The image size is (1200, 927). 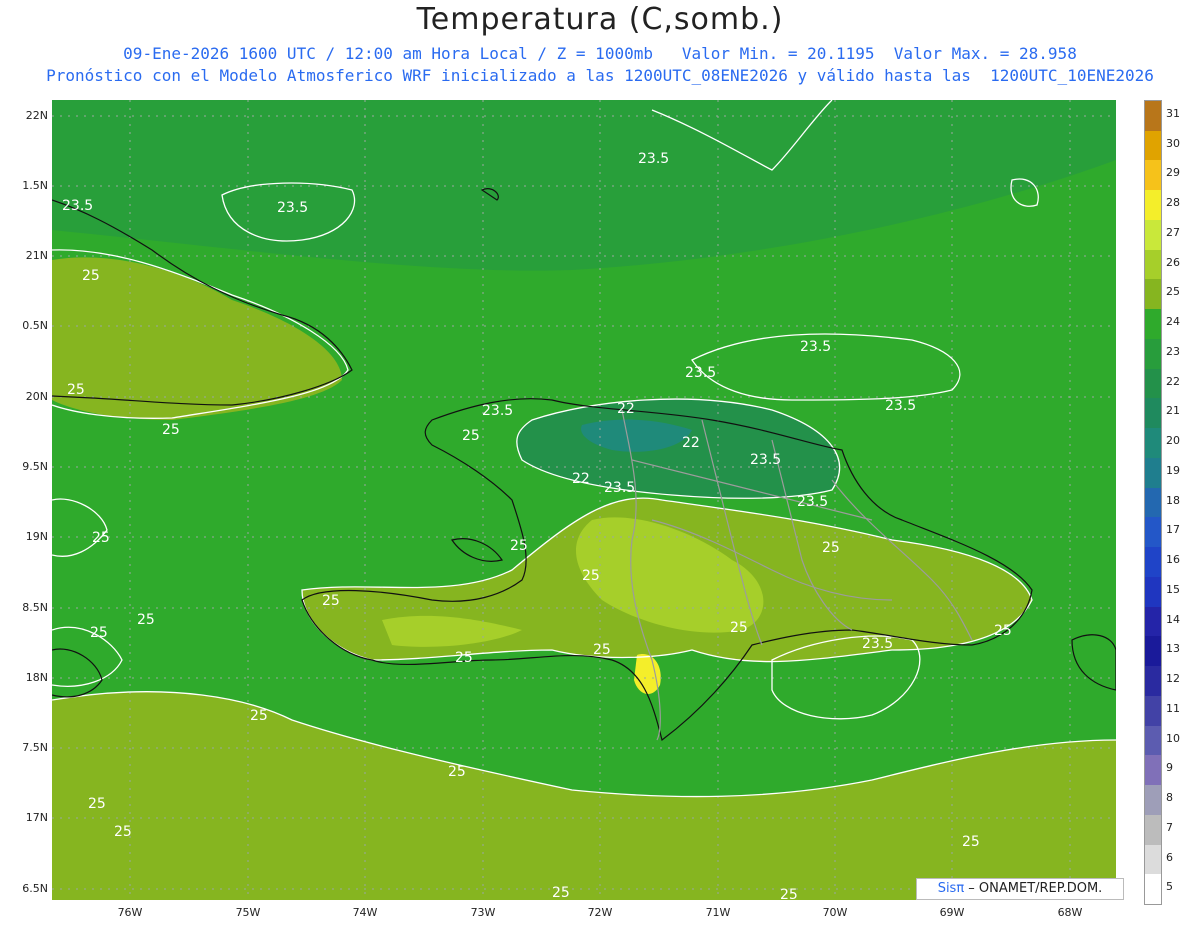 What do you see at coordinates (35, 185) in the screenshot?
I see `lat-label: 1.5N` at bounding box center [35, 185].